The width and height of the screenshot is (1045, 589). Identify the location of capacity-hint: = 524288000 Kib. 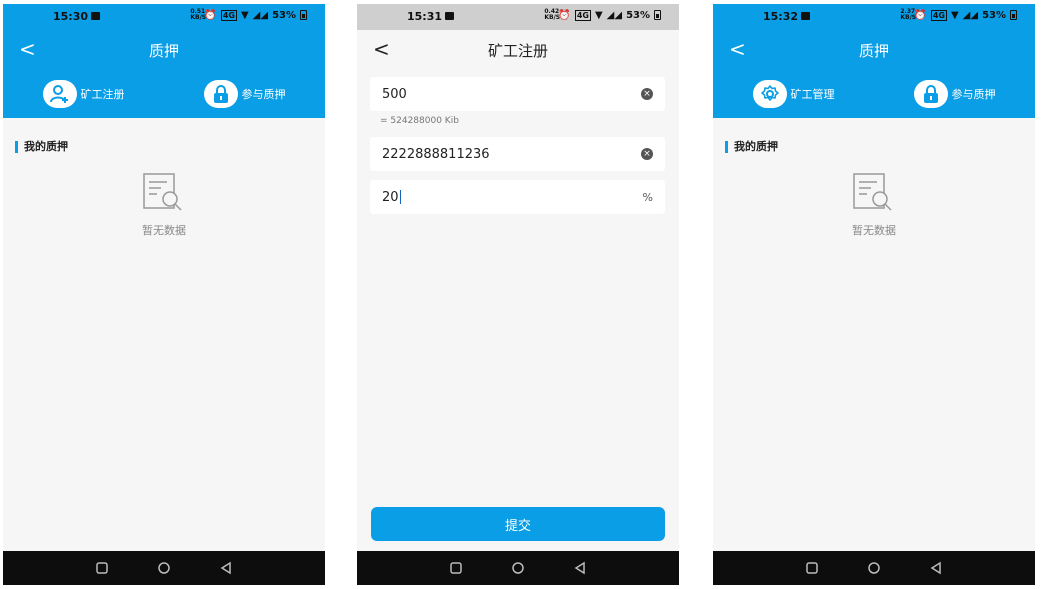
(419, 121).